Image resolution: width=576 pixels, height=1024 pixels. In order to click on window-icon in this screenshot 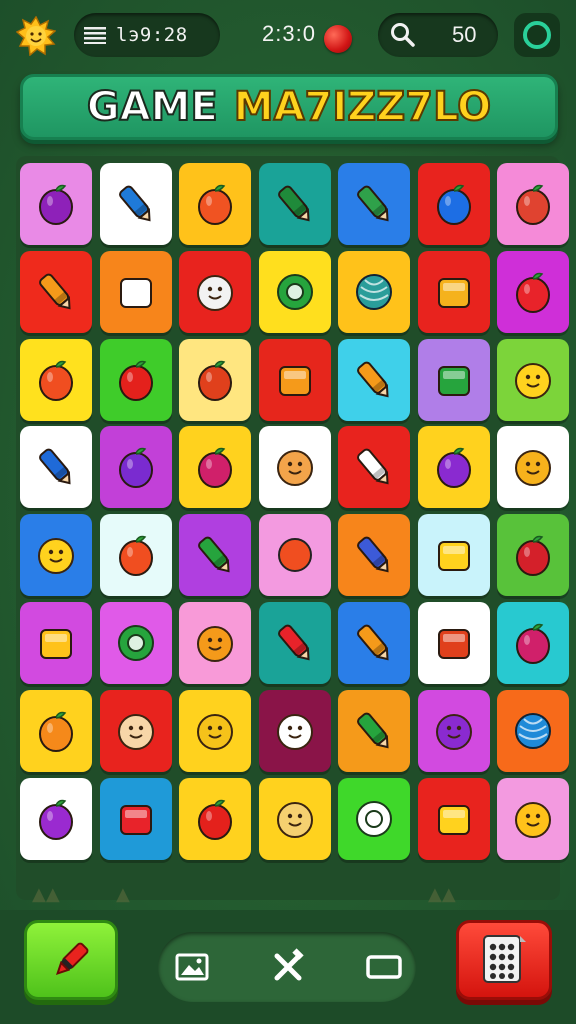, I will do `click(384, 967)`.